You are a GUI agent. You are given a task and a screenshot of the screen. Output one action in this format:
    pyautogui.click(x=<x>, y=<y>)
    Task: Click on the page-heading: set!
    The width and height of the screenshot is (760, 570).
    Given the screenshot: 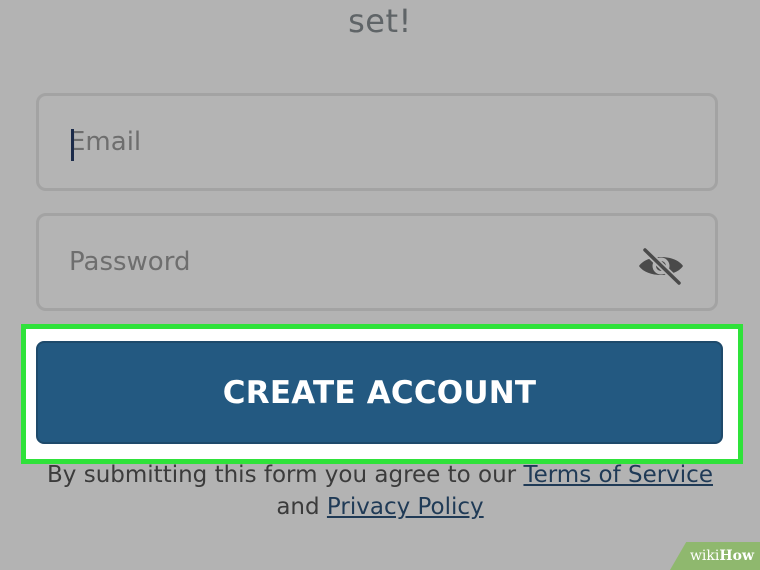 What is the action you would take?
    pyautogui.click(x=380, y=21)
    